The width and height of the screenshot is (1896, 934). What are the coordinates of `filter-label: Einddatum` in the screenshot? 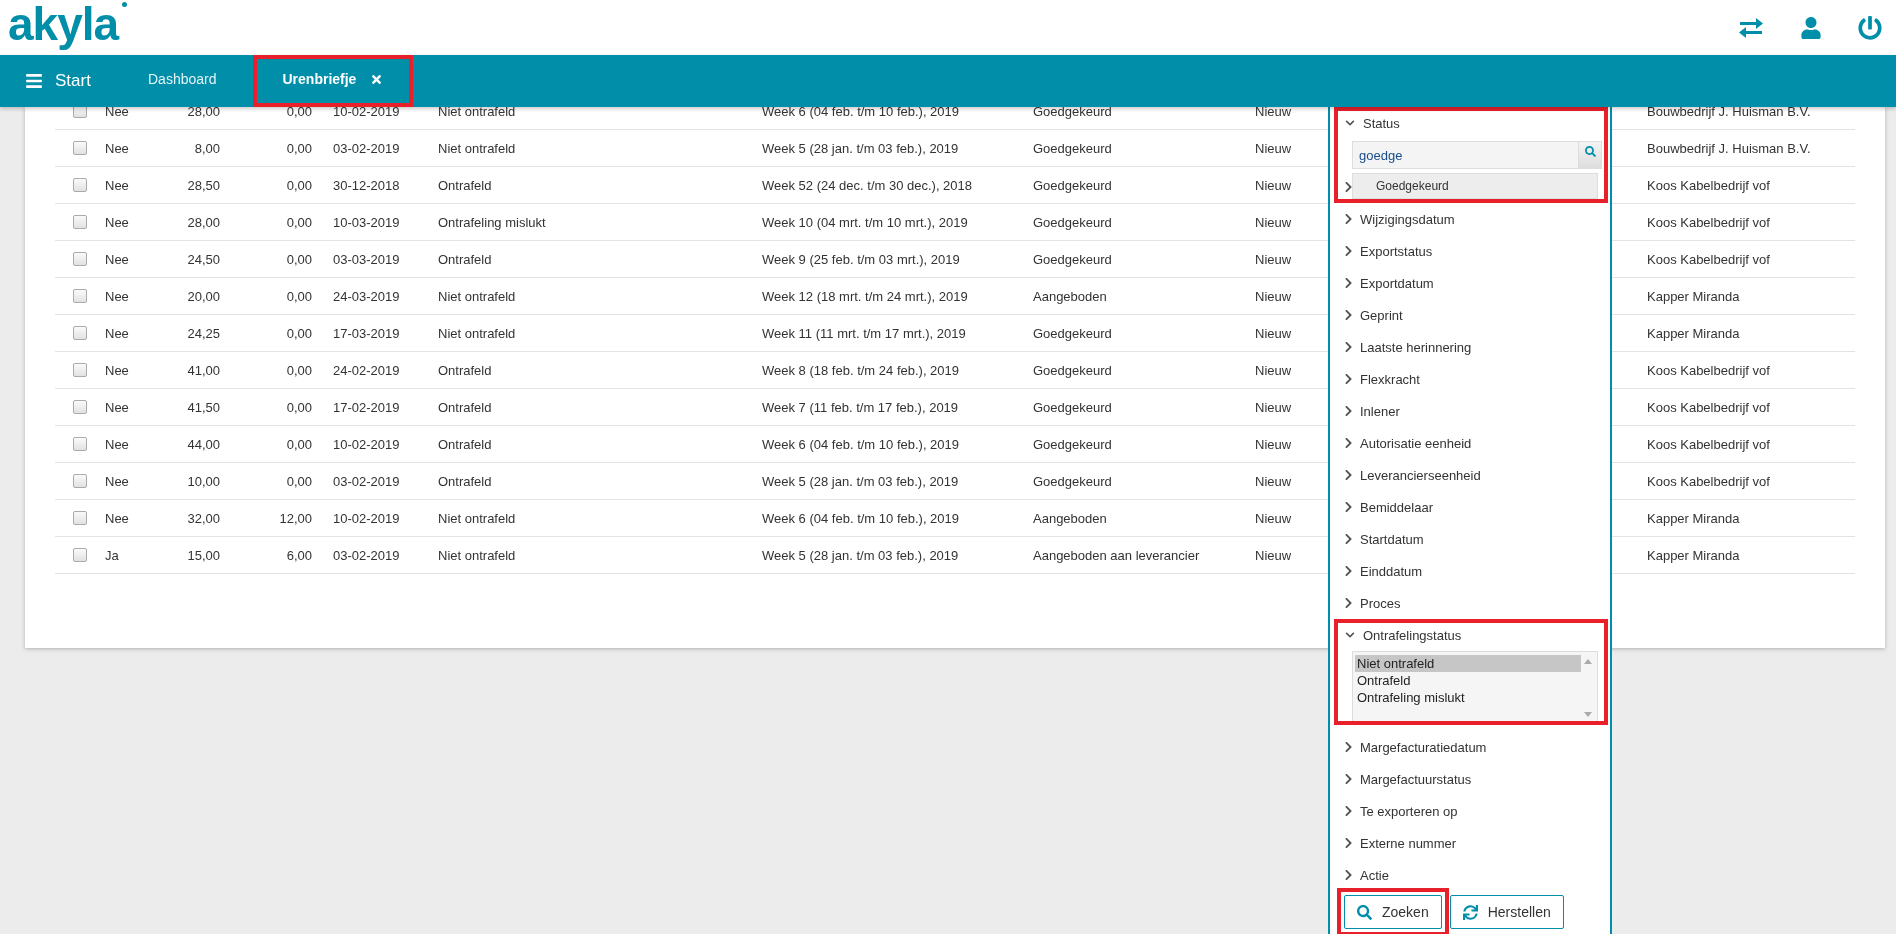 It's located at (1391, 571).